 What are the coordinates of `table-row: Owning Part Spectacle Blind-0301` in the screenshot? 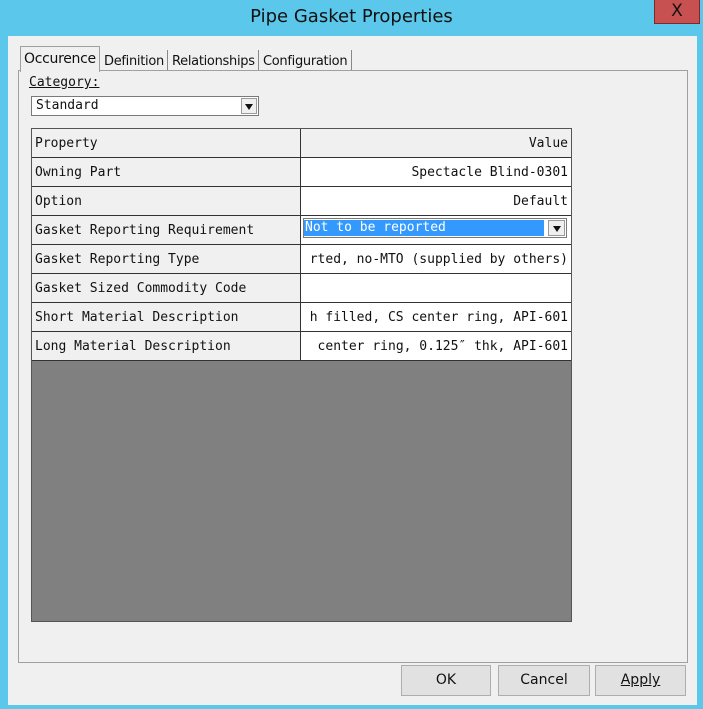 It's located at (301, 172).